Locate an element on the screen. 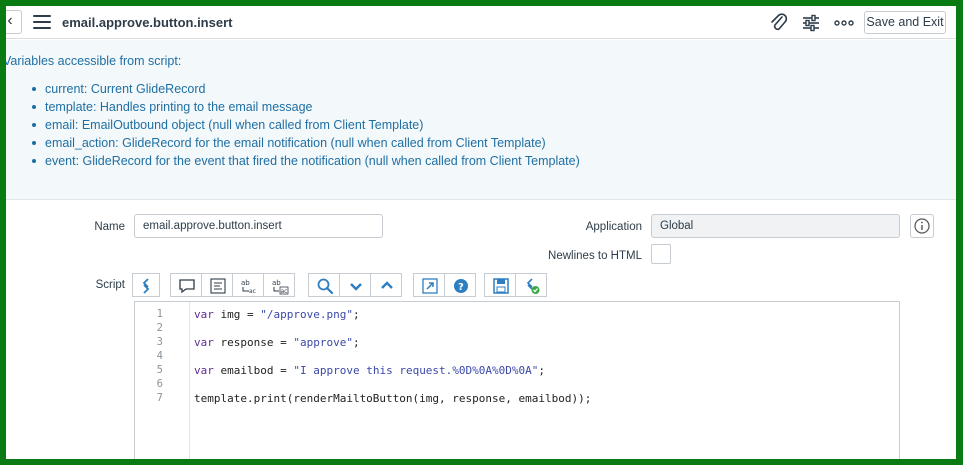 The image size is (963, 465). toggle-syntax-button is located at coordinates (146, 285).